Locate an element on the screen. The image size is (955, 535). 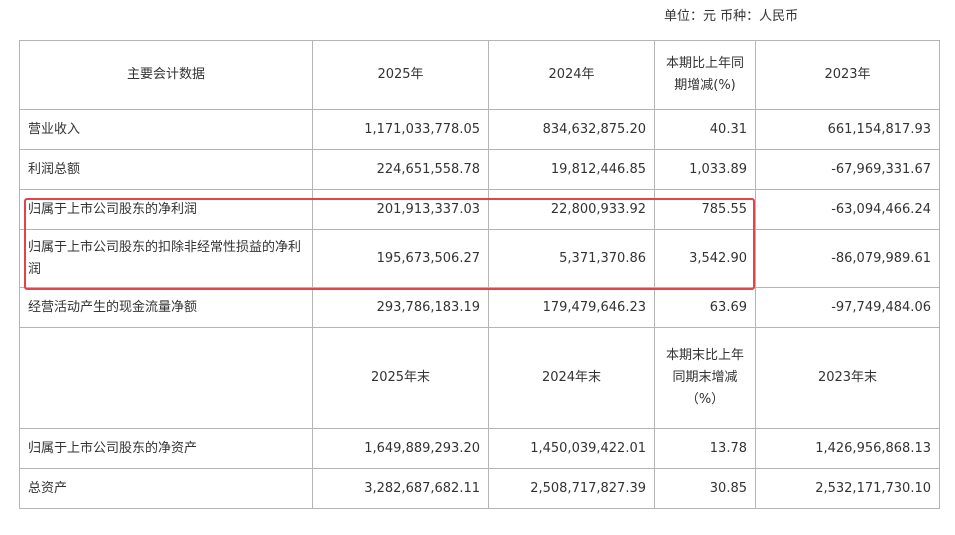
cell-change: 63.69 is located at coordinates (705, 307).